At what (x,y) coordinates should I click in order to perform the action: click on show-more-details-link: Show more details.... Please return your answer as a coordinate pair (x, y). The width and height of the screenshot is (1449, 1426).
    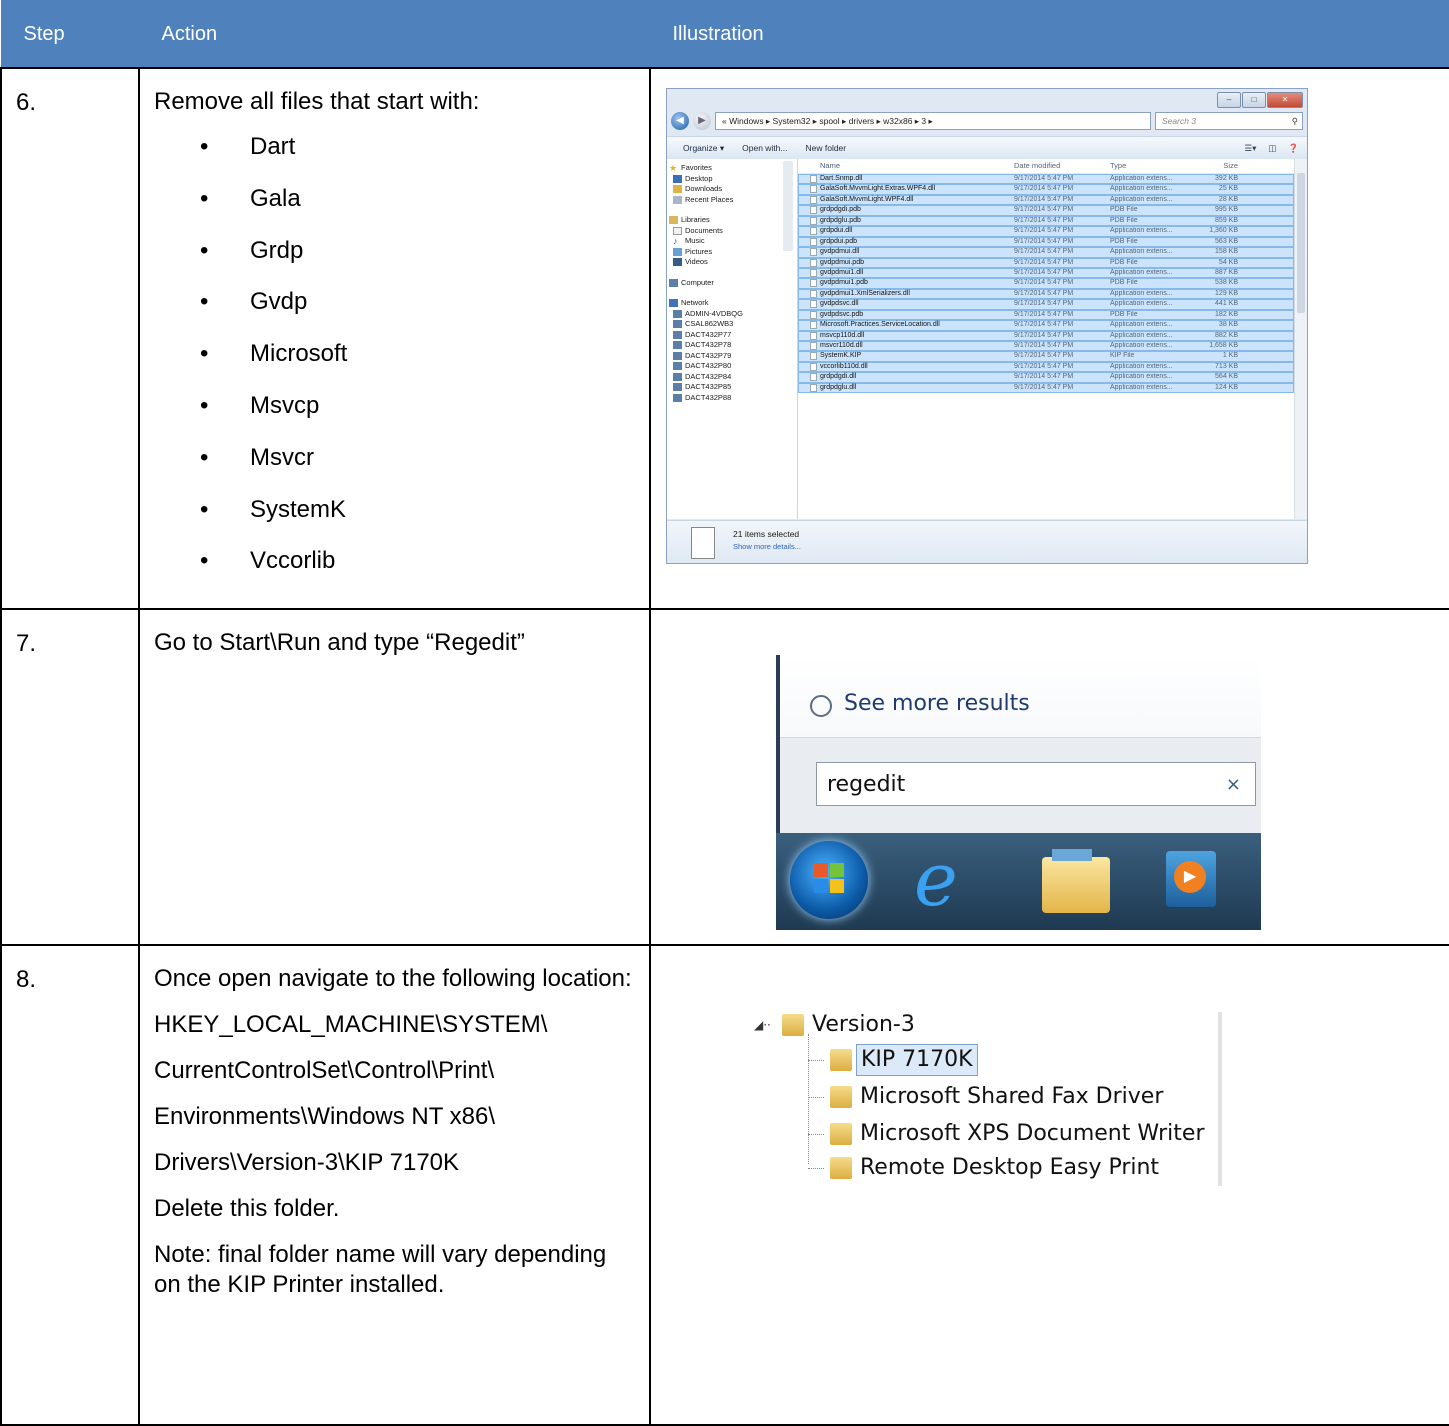
    Looking at the image, I should click on (767, 546).